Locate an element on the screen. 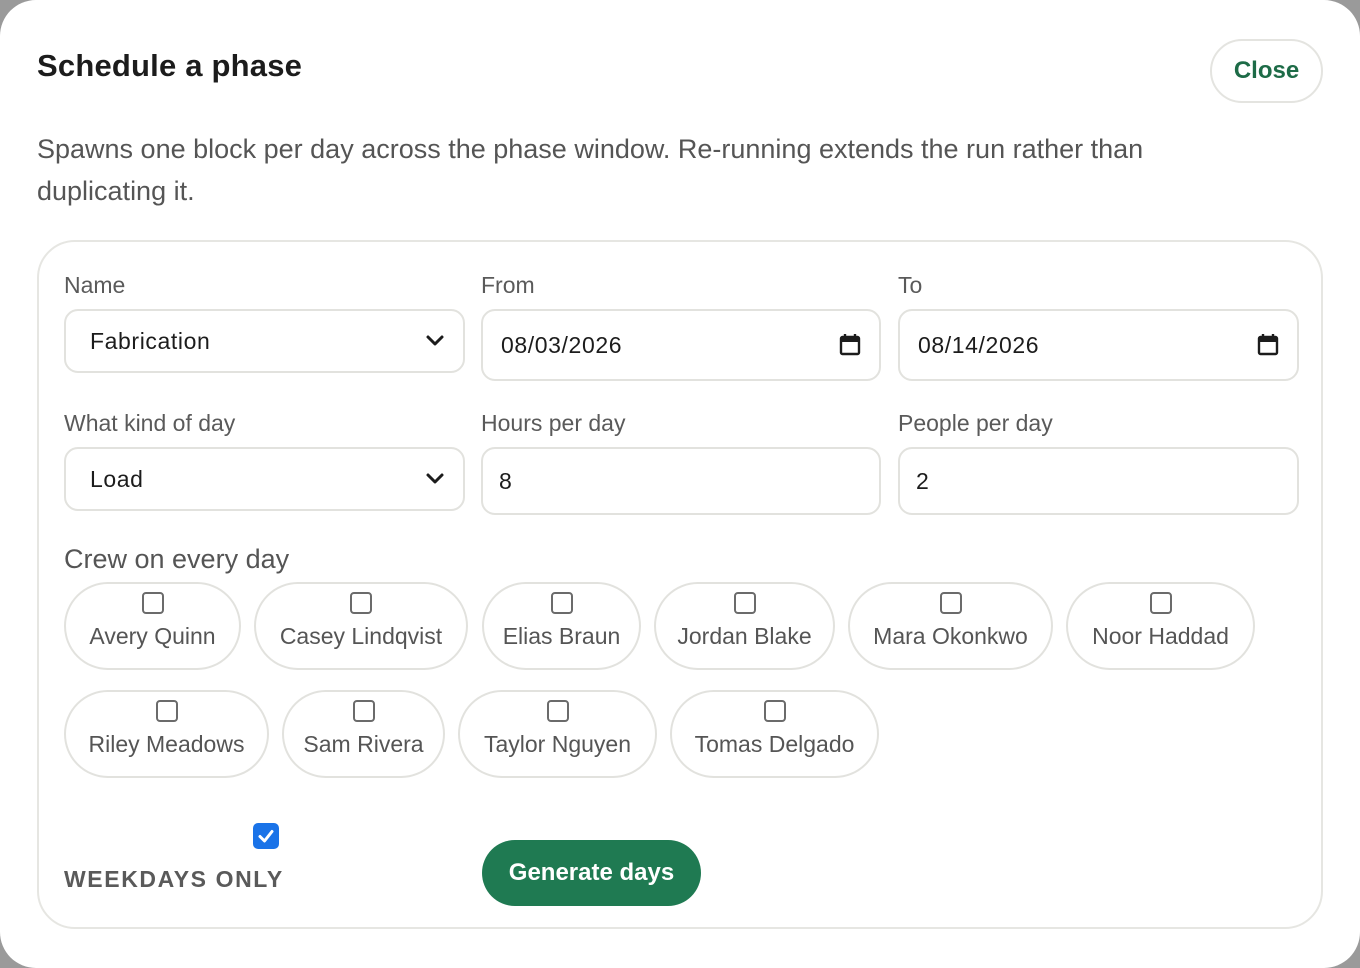 This screenshot has height=968, width=1360. from-date-input: 08/03/2026 is located at coordinates (681, 345).